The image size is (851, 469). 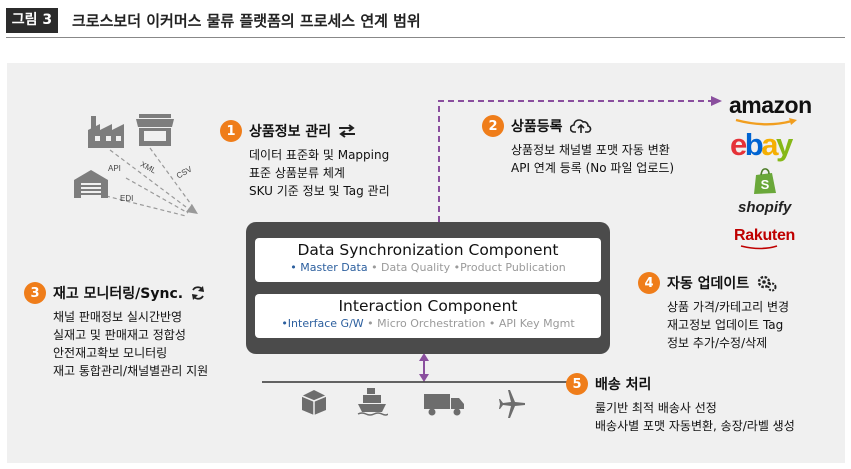 What do you see at coordinates (531, 323) in the screenshot?
I see `component-item: • API Key Mgmt` at bounding box center [531, 323].